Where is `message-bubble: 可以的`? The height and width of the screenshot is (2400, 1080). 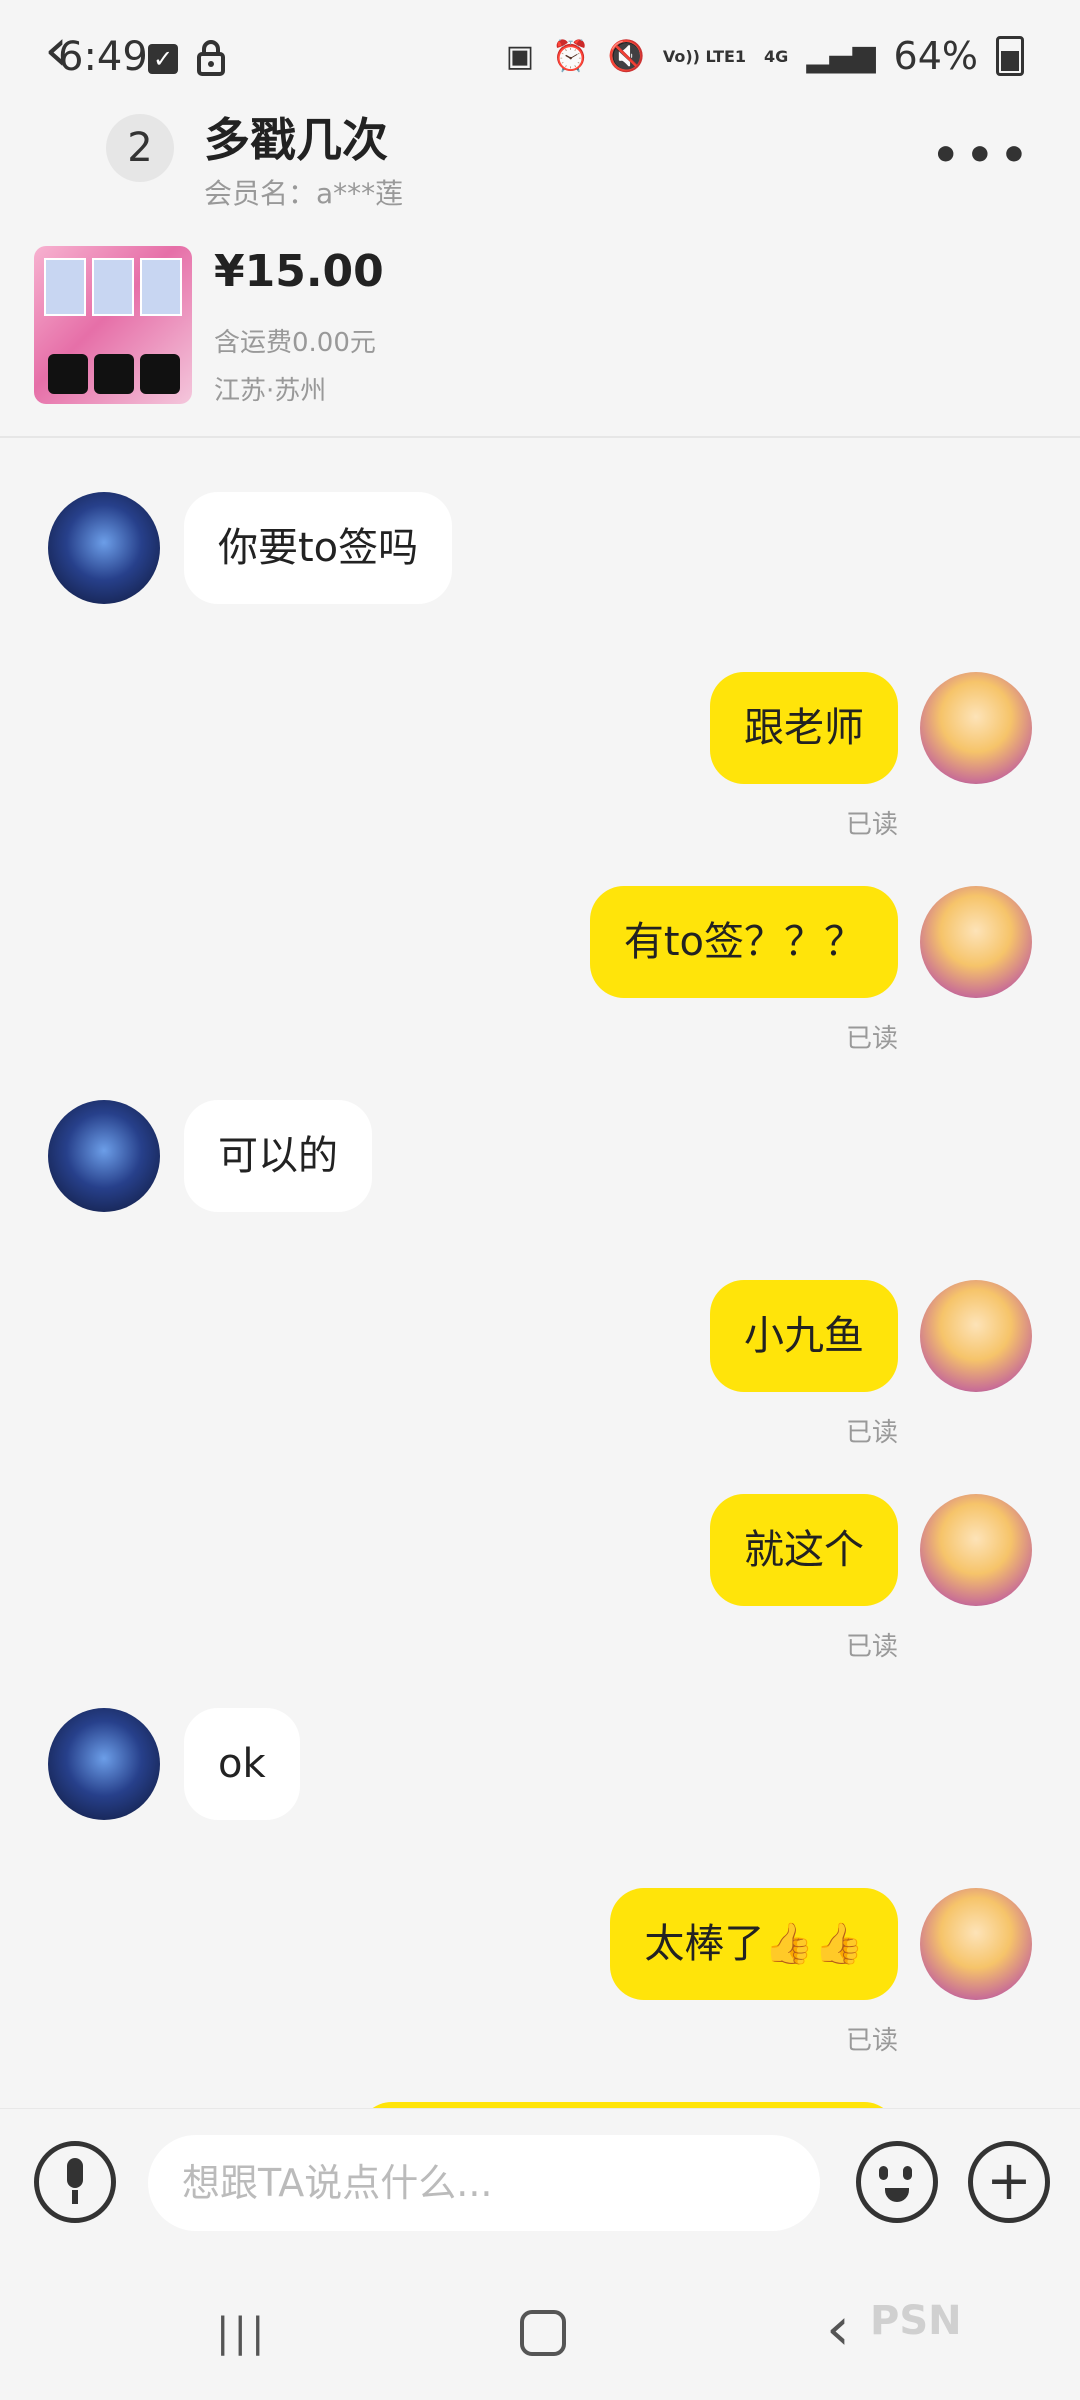 message-bubble: 可以的 is located at coordinates (278, 1156).